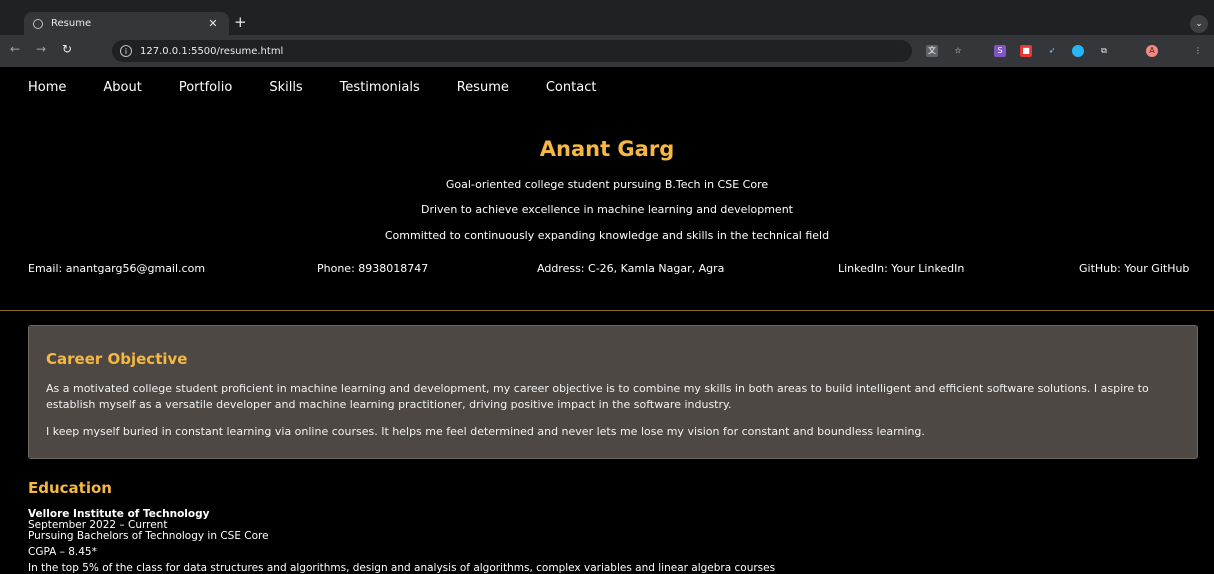 This screenshot has height=574, width=1214. What do you see at coordinates (212, 51) in the screenshot?
I see `url-text: 127.0.0.1:5500/resume.html` at bounding box center [212, 51].